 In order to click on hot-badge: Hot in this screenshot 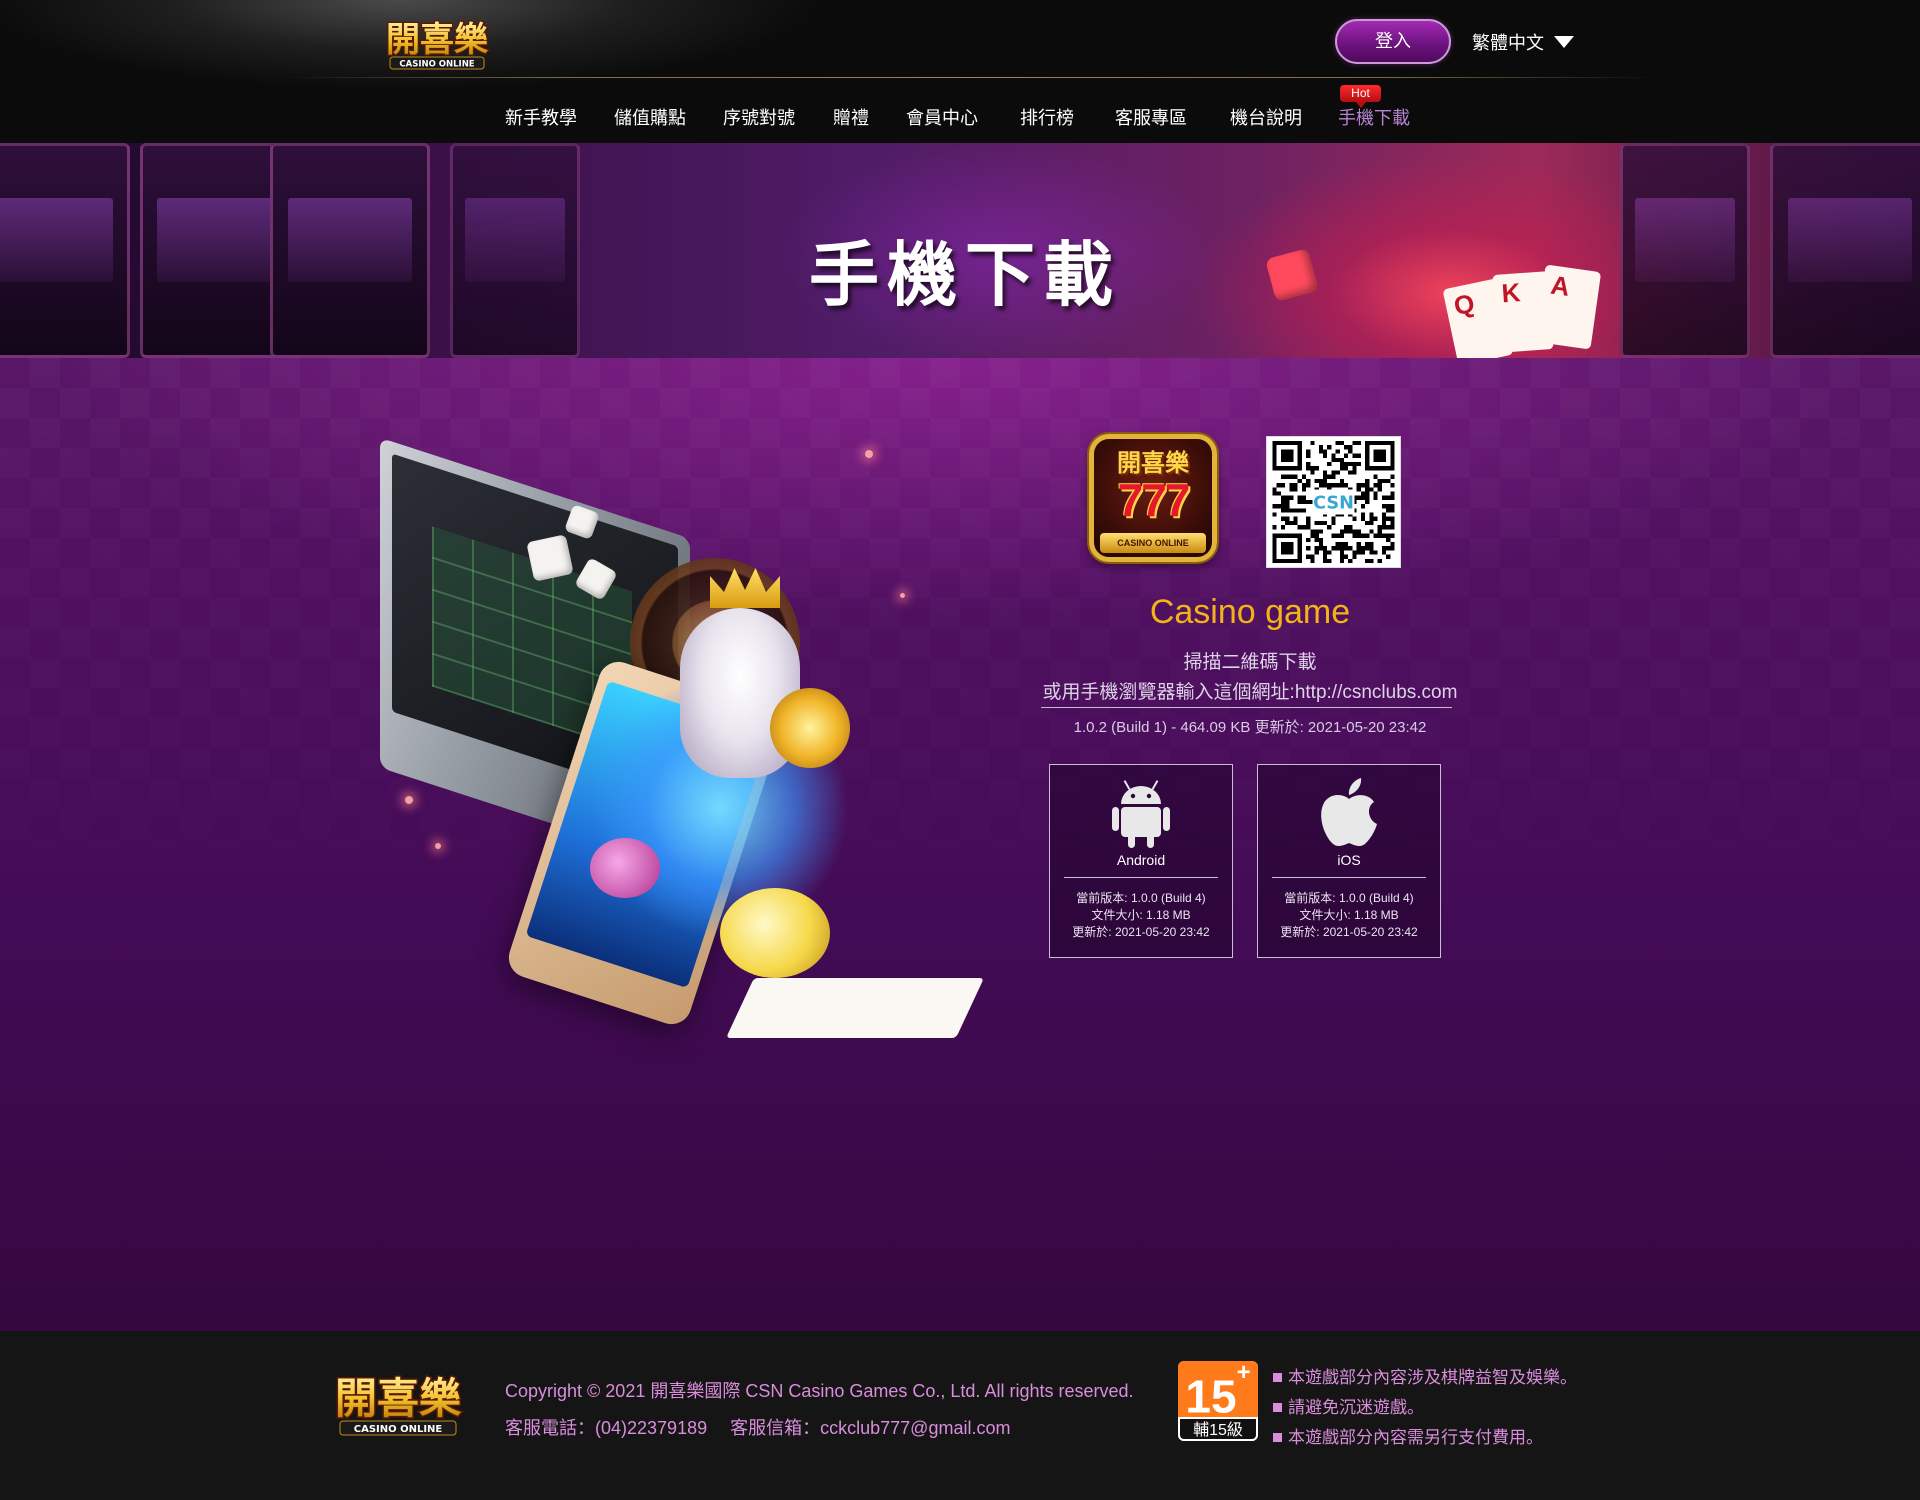, I will do `click(1360, 96)`.